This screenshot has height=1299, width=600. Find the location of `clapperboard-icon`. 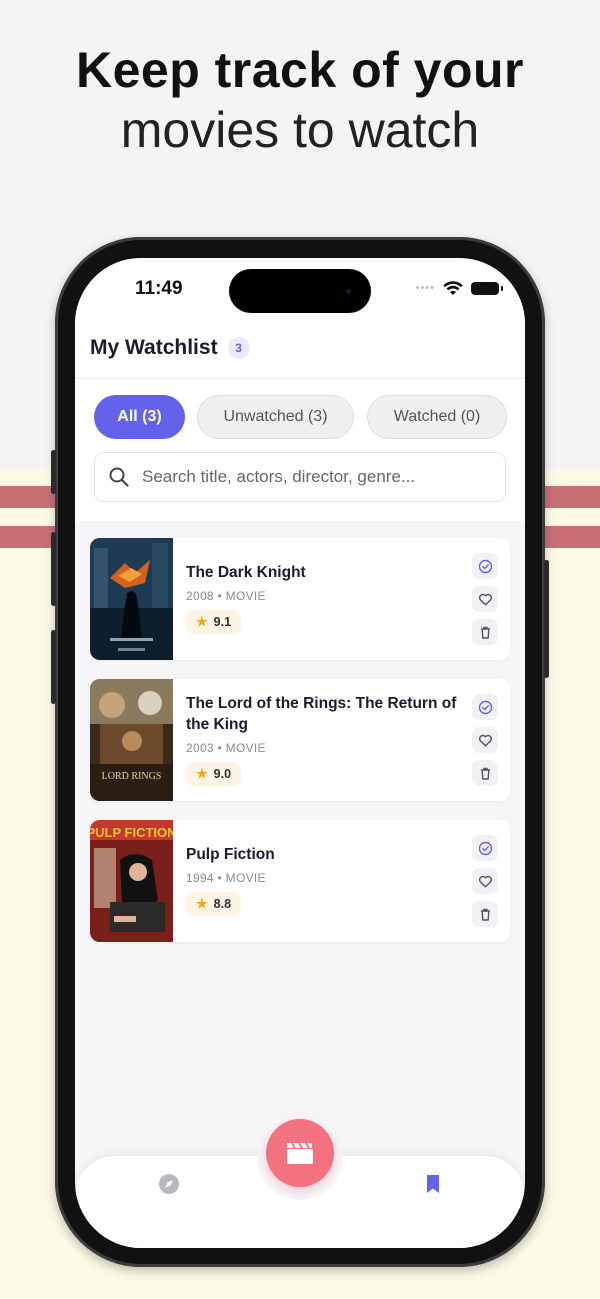

clapperboard-icon is located at coordinates (300, 1153).